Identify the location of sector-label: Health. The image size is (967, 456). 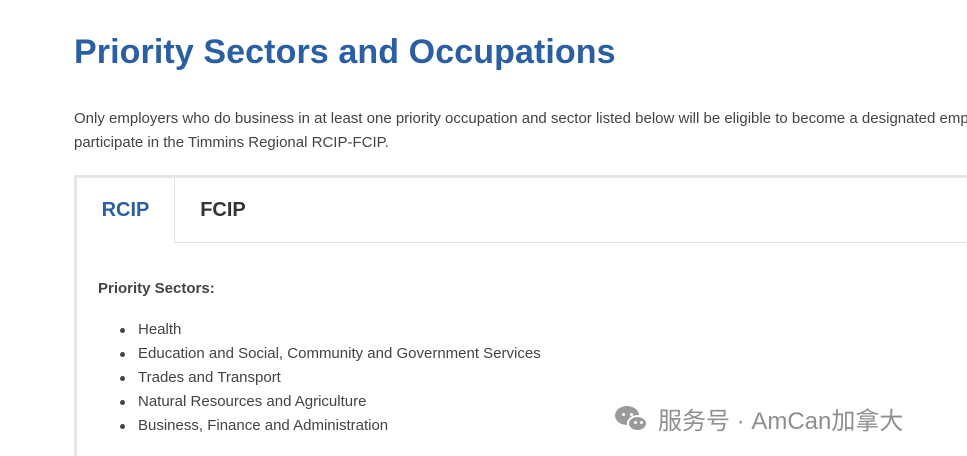
(160, 329).